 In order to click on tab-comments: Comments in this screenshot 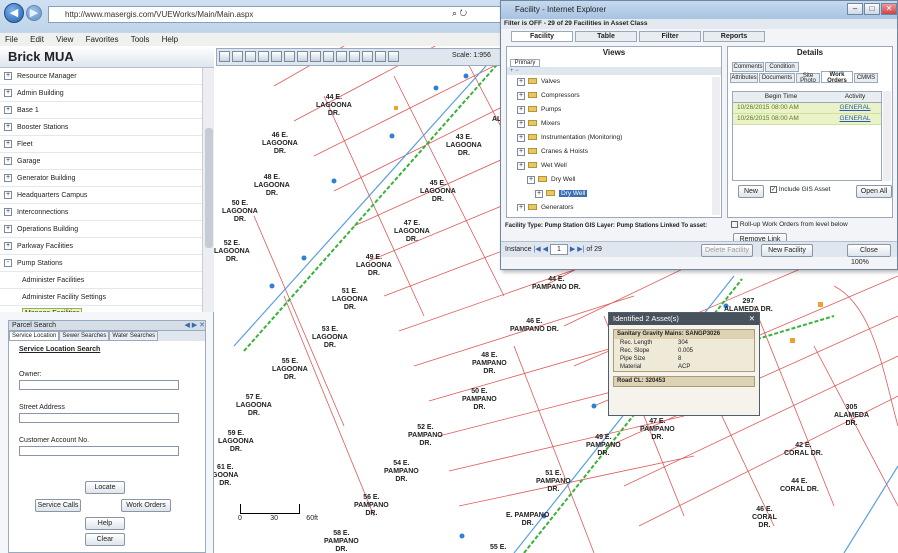, I will do `click(748, 67)`.